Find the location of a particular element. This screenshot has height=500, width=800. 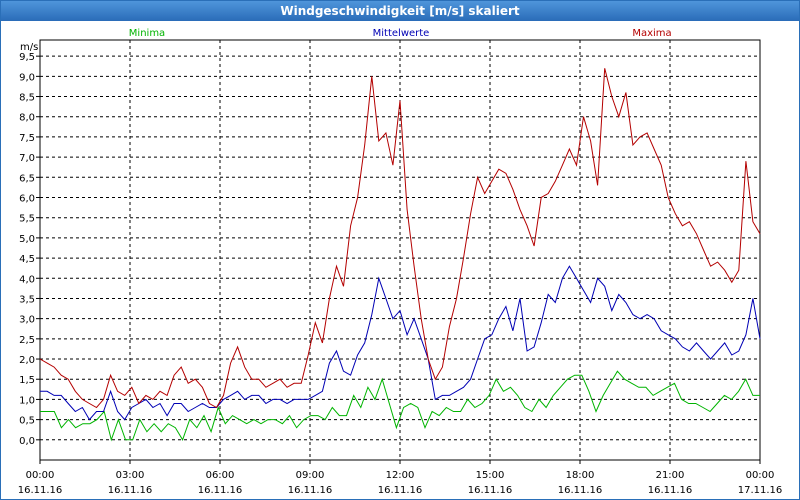

y-axis-label: m/s is located at coordinates (29, 47).